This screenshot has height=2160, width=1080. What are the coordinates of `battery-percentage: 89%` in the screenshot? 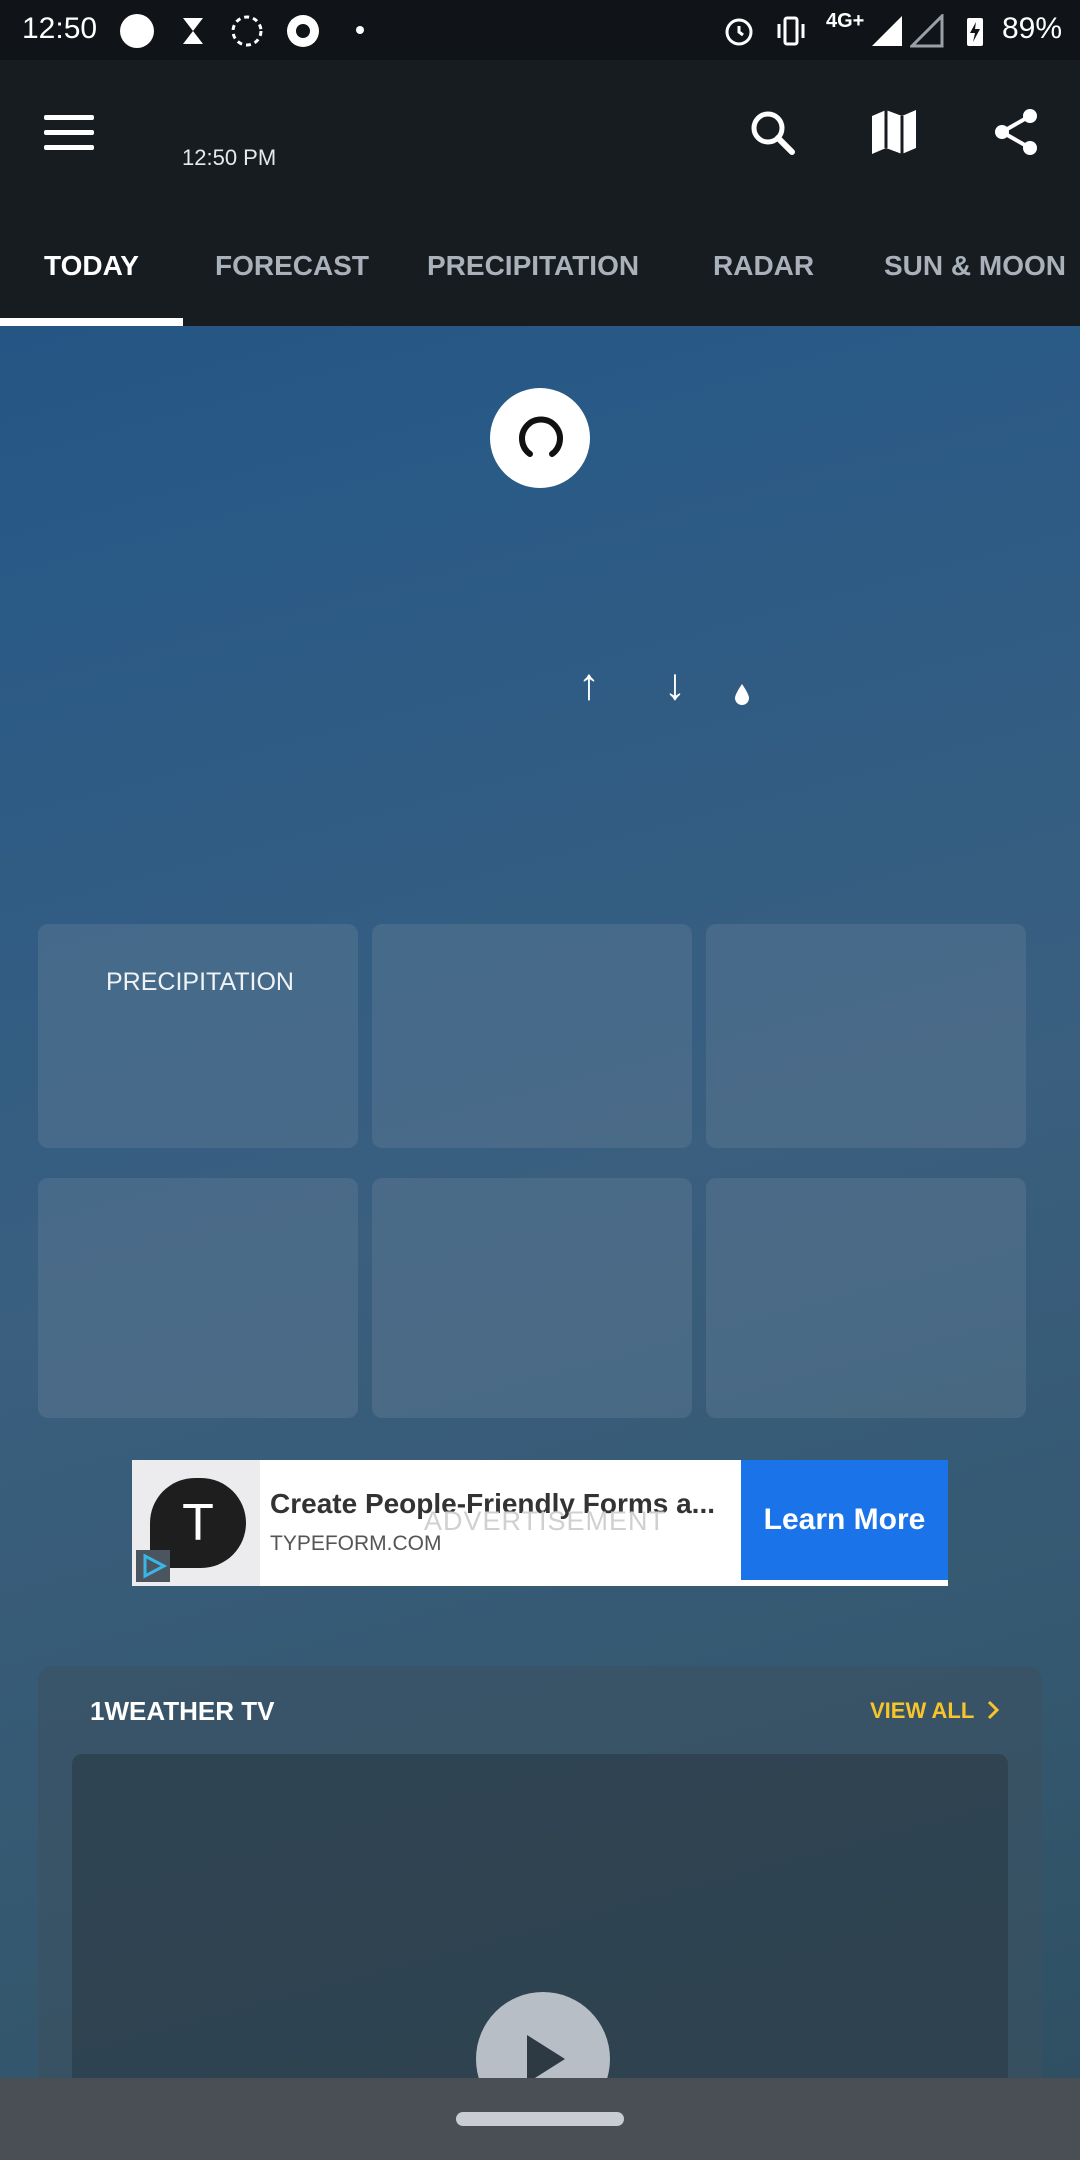 It's located at (1031, 28).